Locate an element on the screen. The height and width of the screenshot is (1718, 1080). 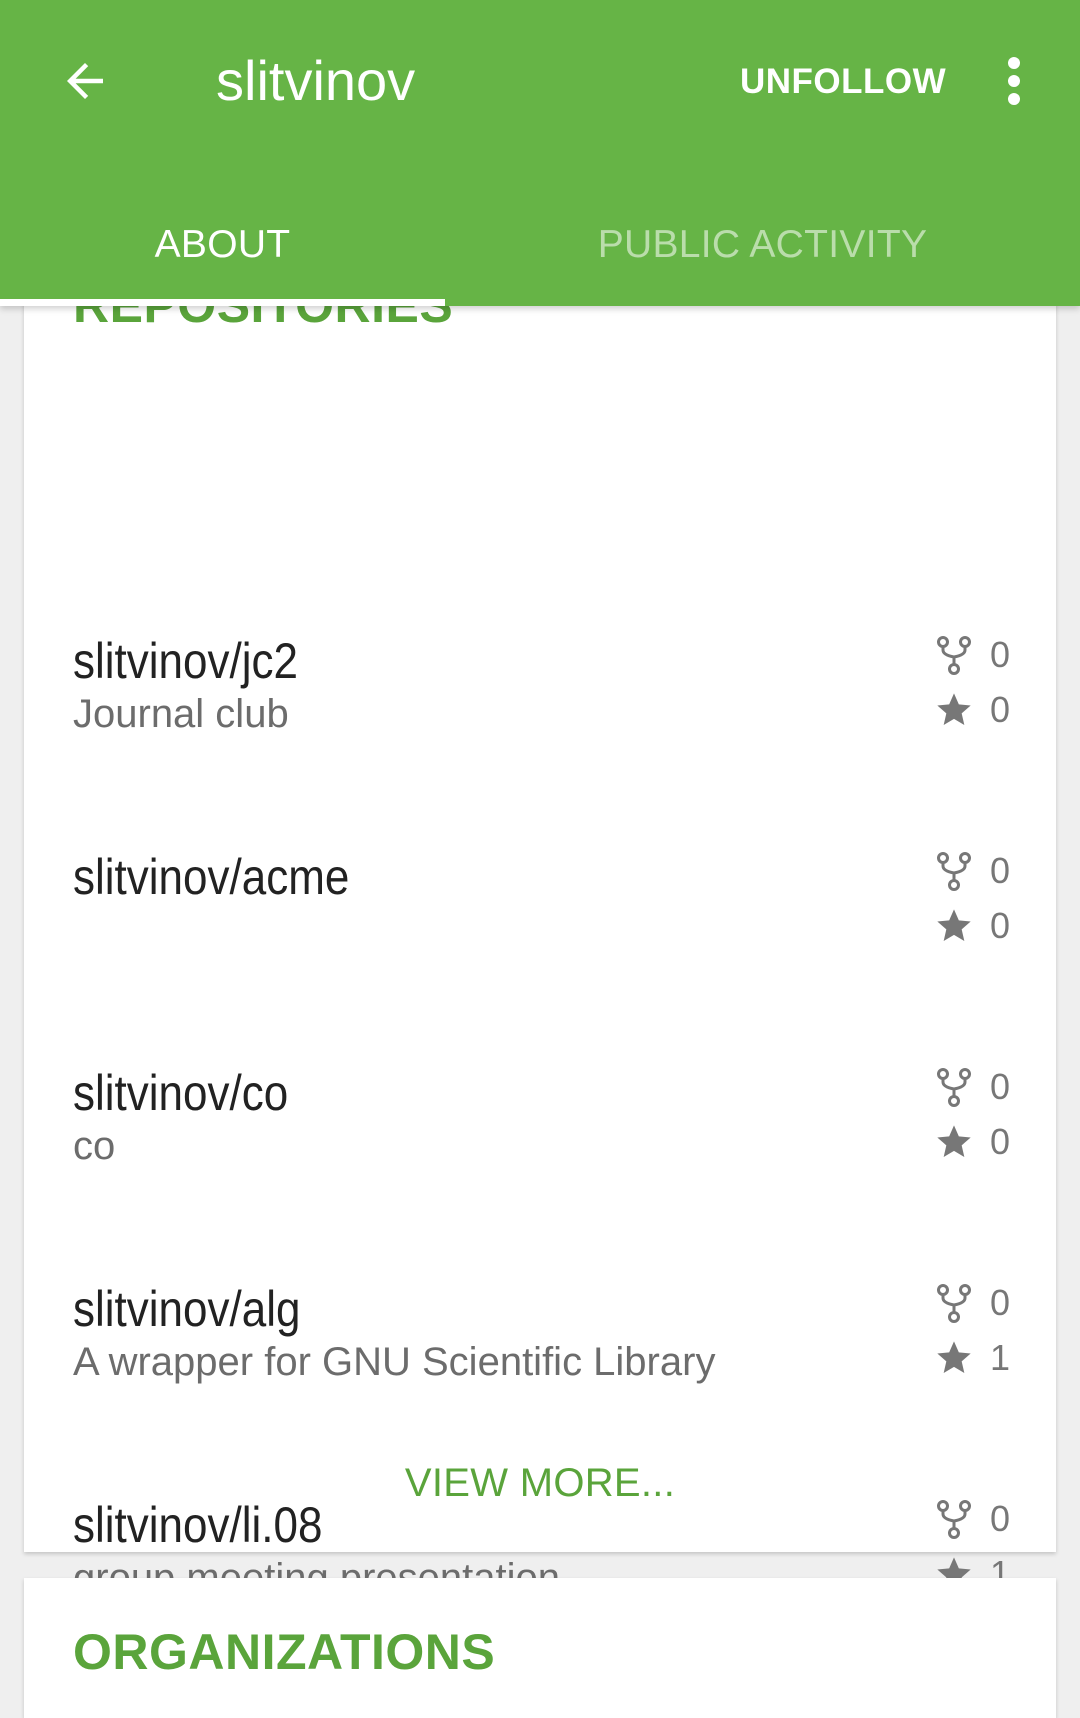
more-vert-icon is located at coordinates (1014, 81).